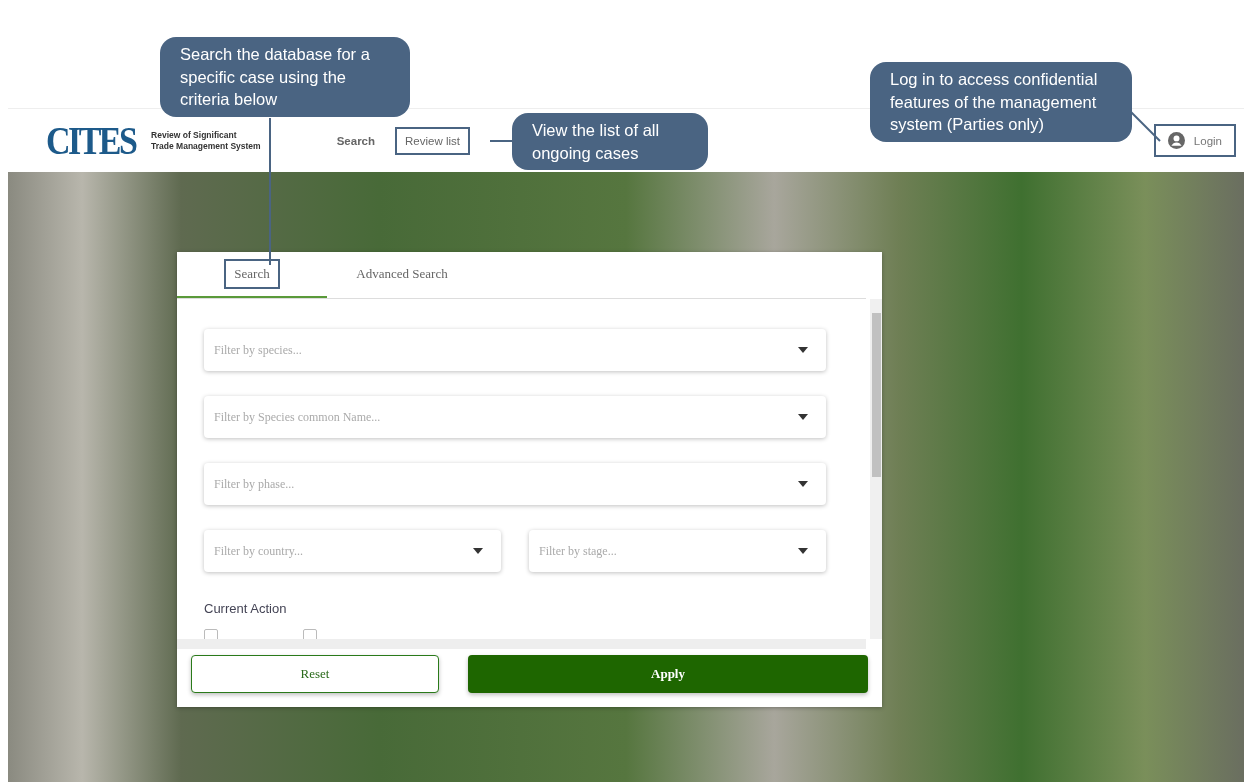  I want to click on tab: Search, so click(252, 275).